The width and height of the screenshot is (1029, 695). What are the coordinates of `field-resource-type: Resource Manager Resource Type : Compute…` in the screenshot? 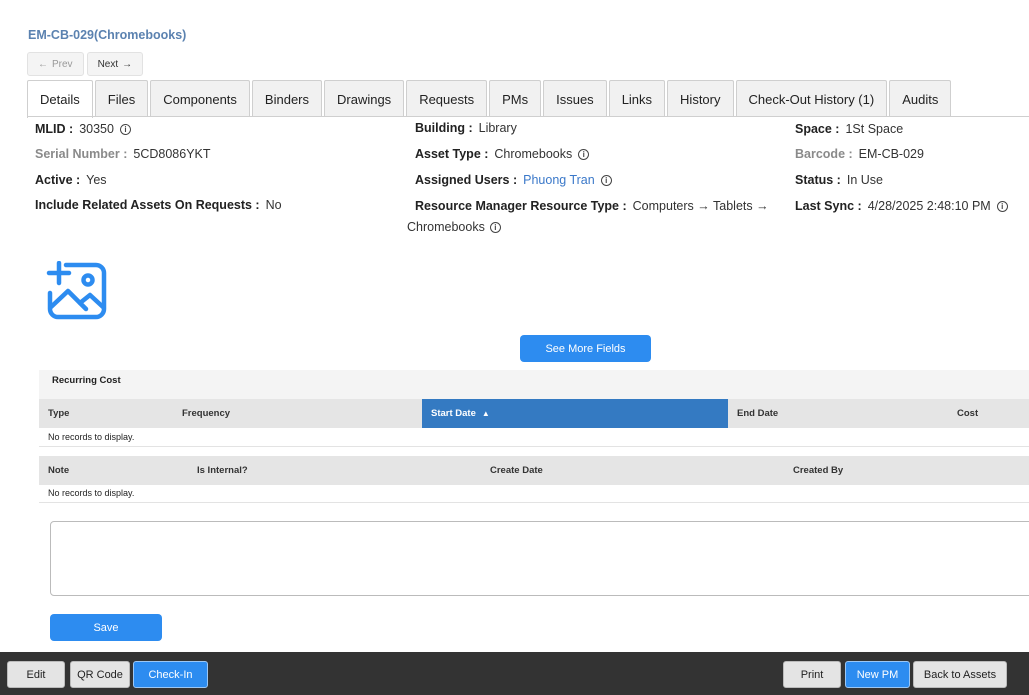 It's located at (592, 206).